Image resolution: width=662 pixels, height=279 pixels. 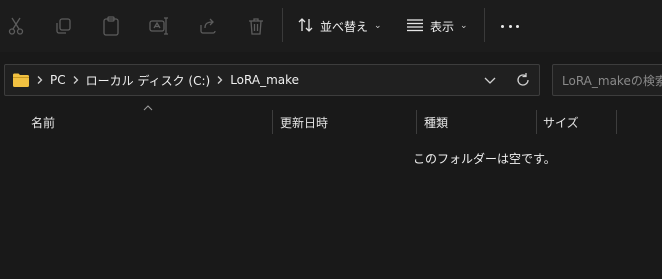 What do you see at coordinates (304, 122) in the screenshot?
I see `column-modified: 更新日時` at bounding box center [304, 122].